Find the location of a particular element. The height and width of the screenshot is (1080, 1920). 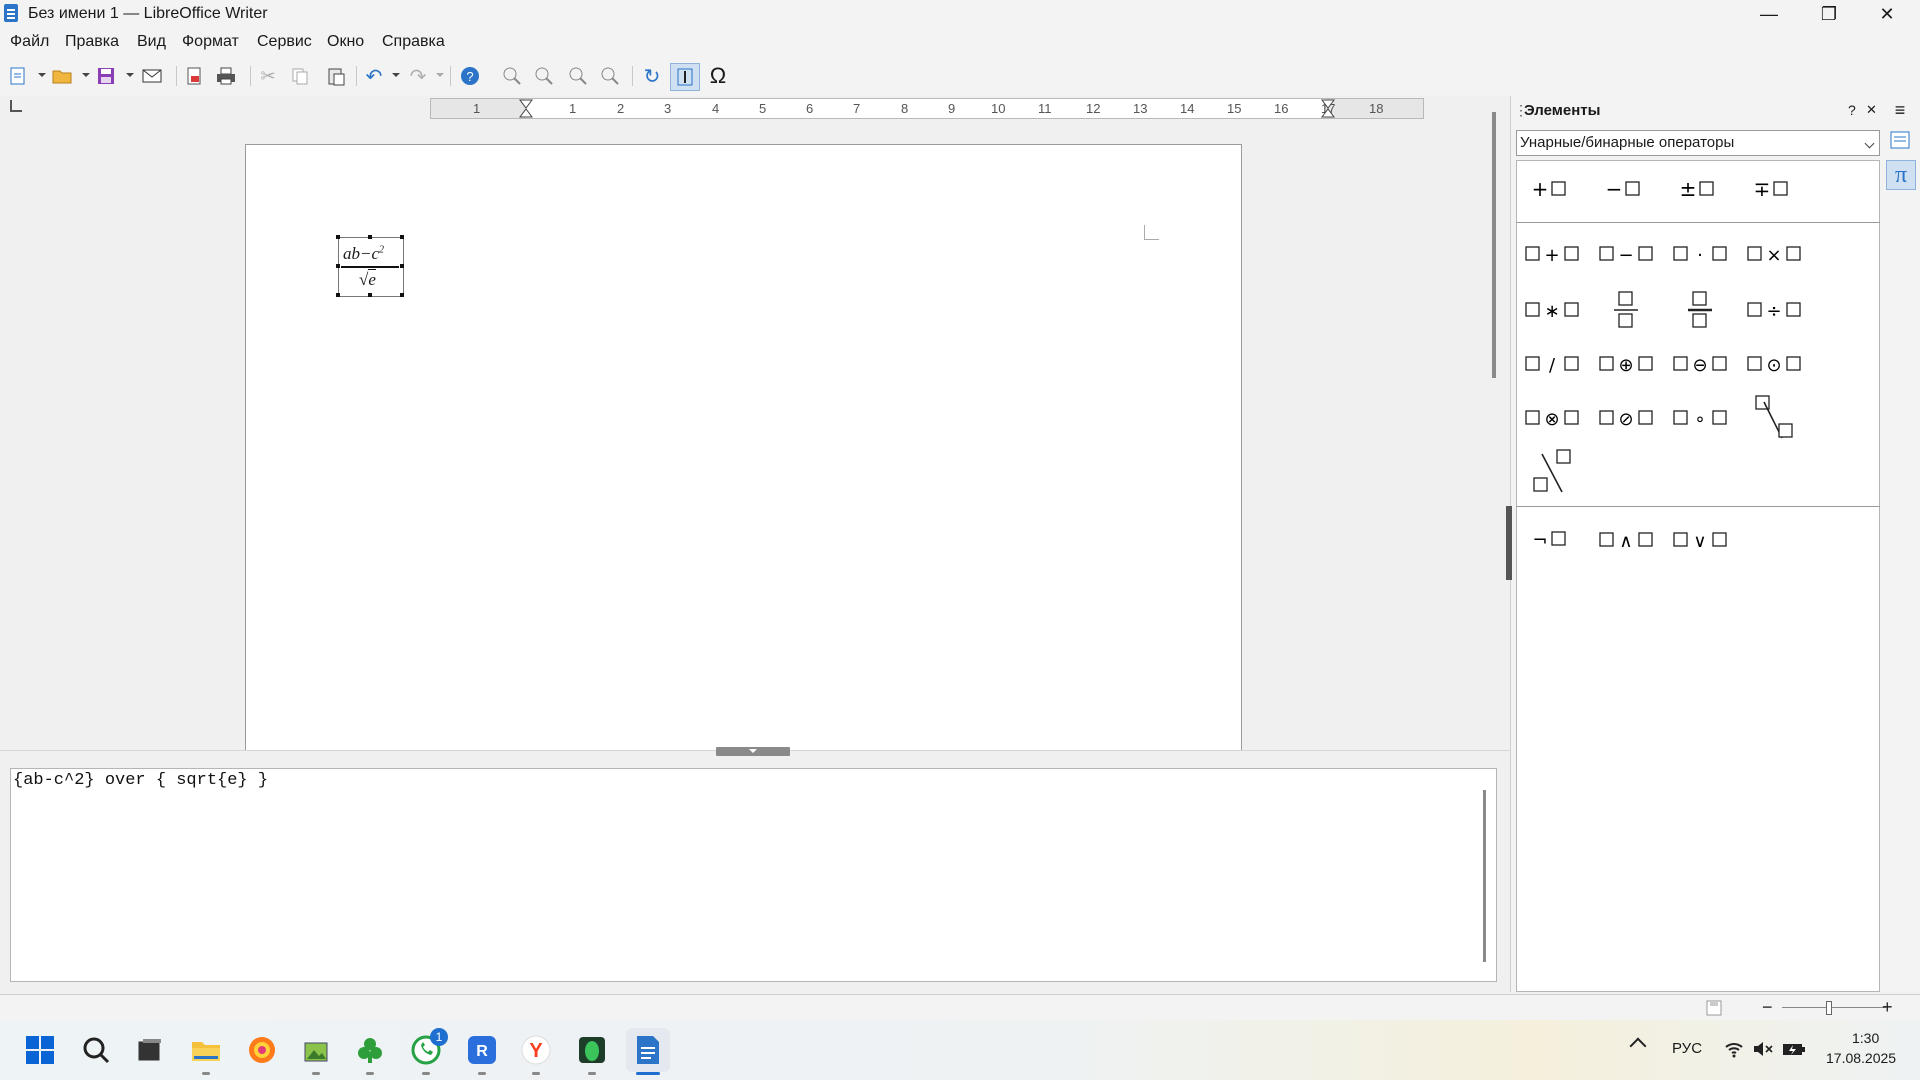

element-binary-circled-slash: ⊘ is located at coordinates (1626, 418).